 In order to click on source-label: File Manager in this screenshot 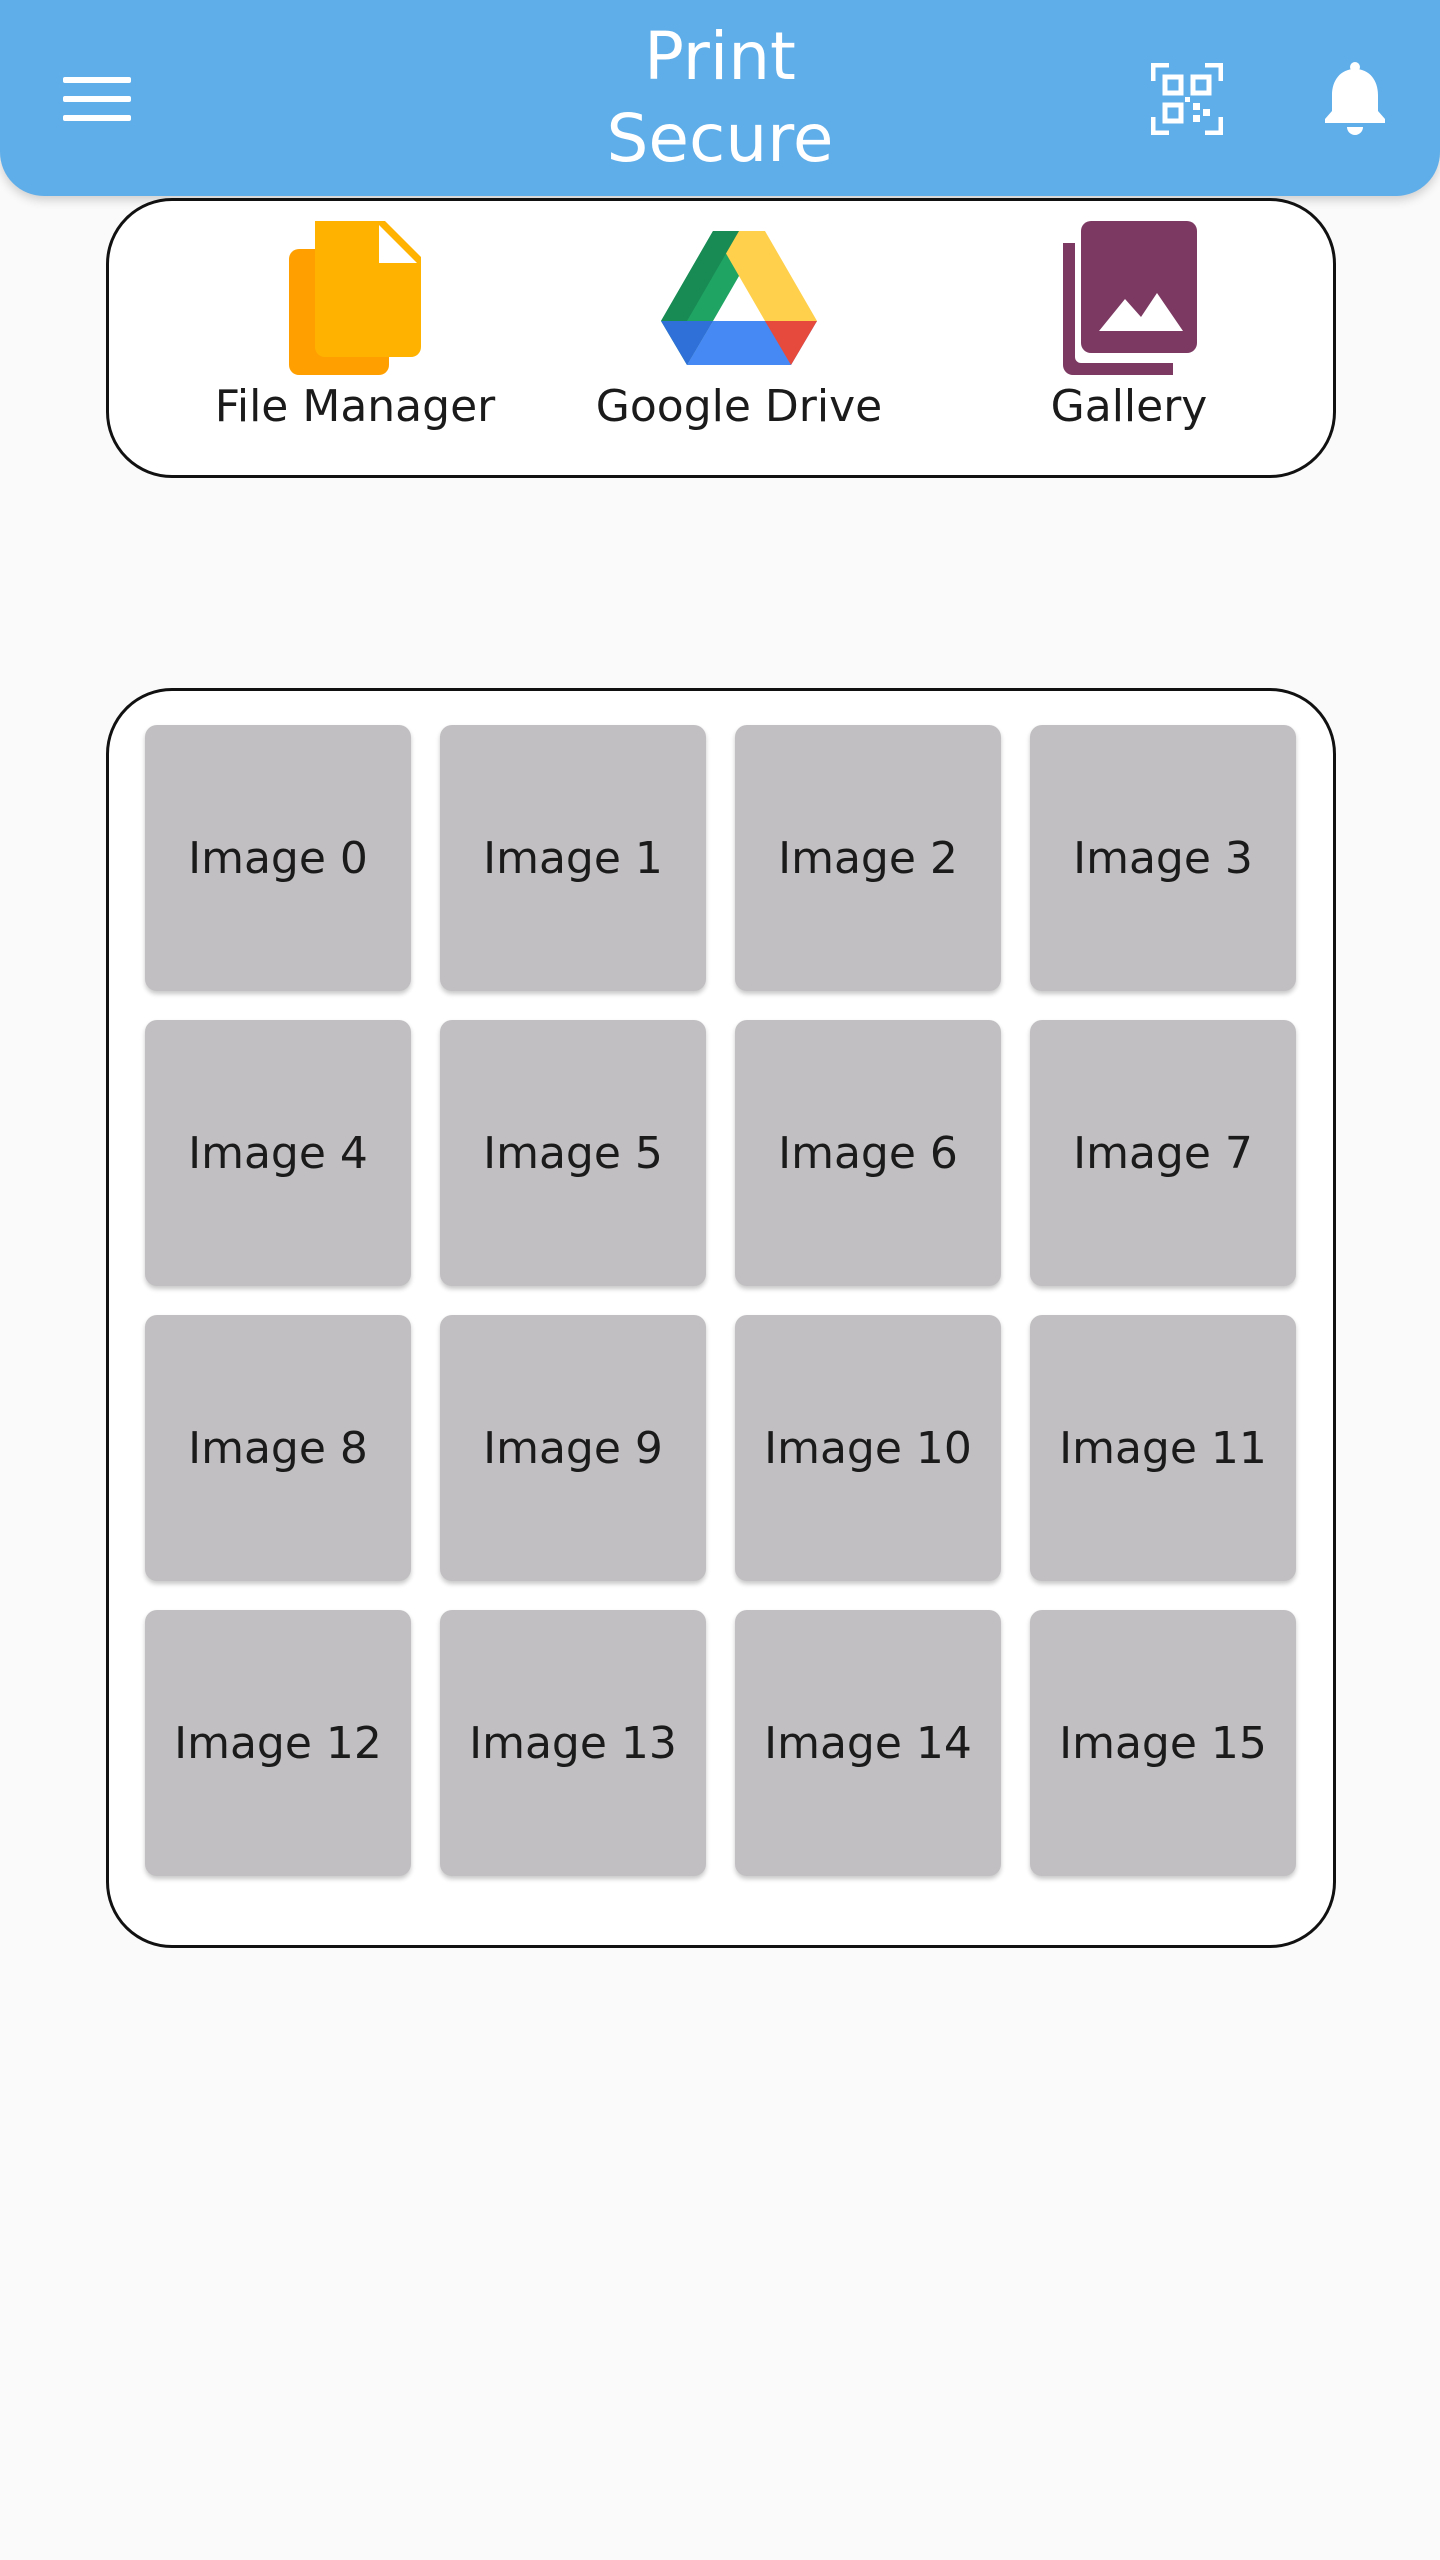, I will do `click(355, 406)`.